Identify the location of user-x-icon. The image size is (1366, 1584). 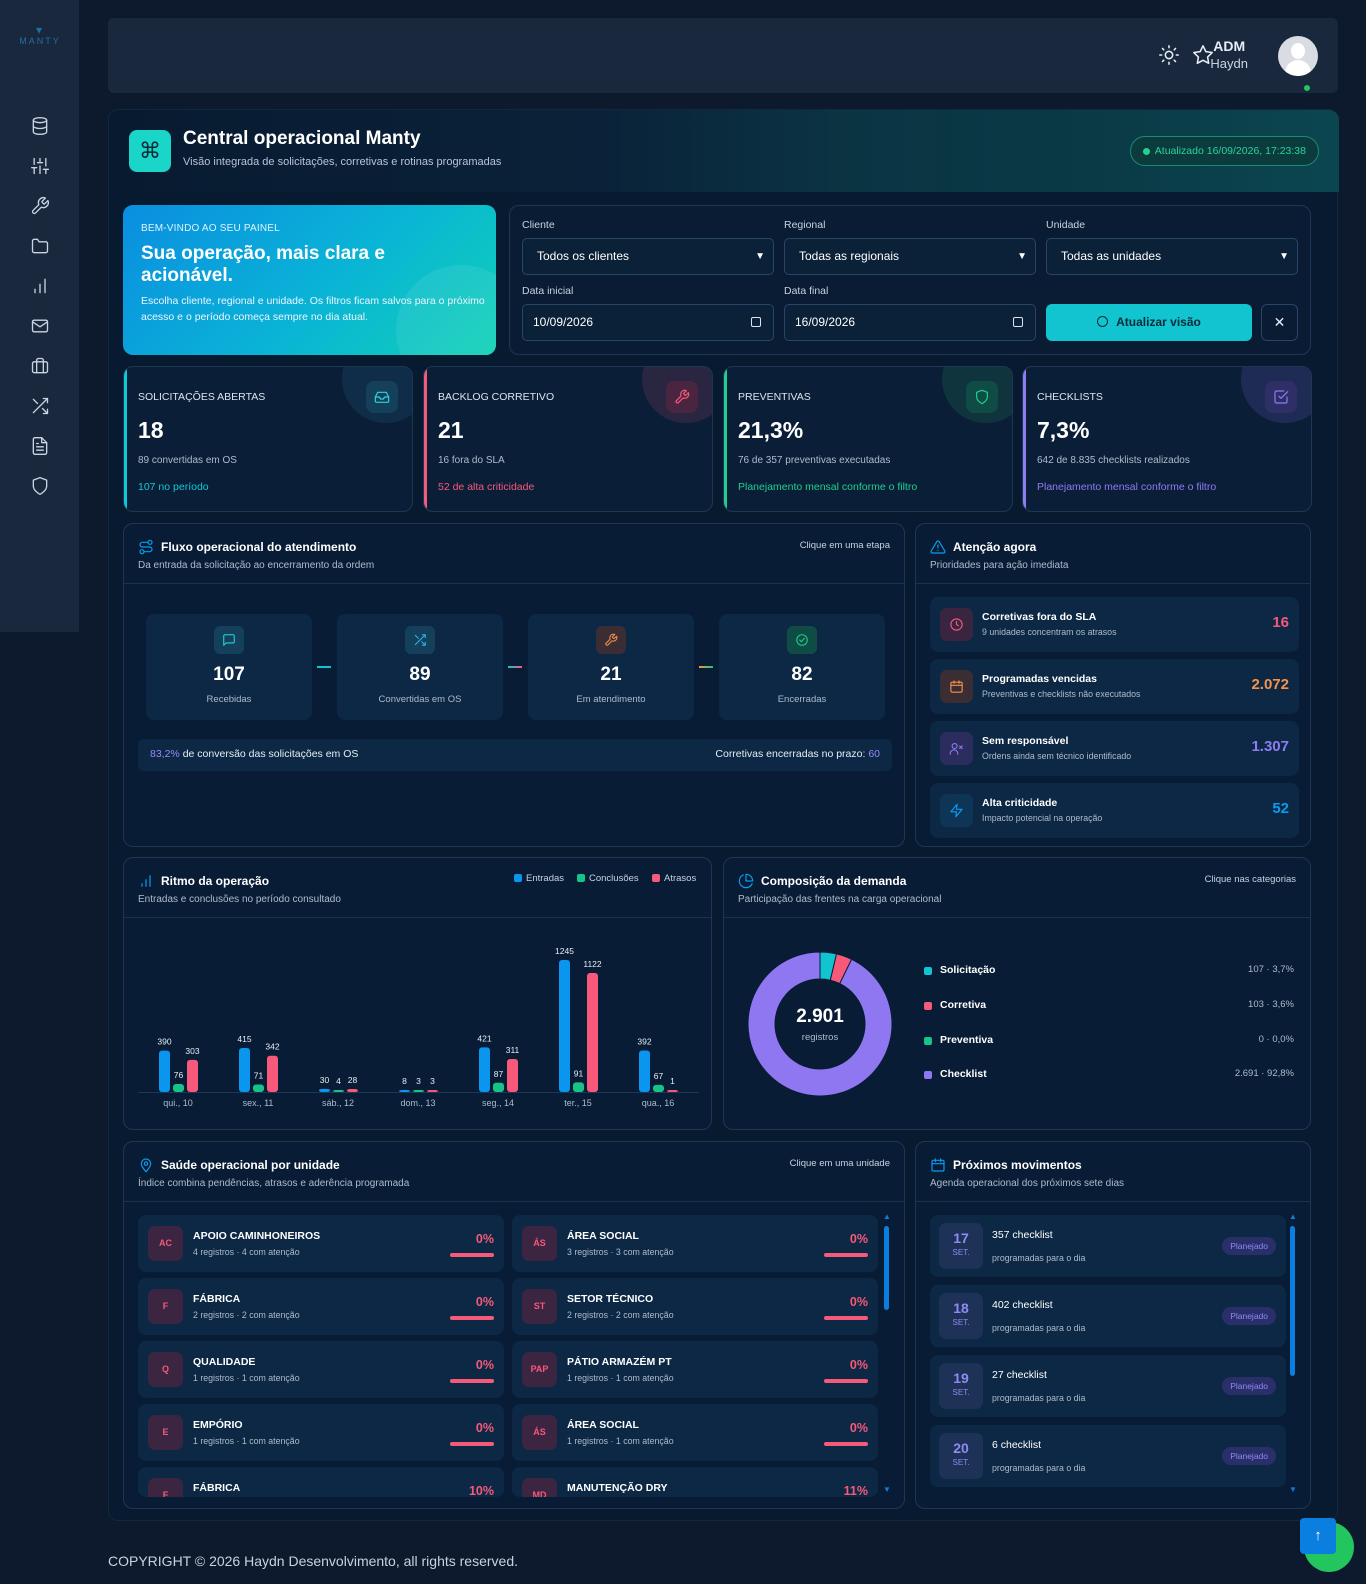
(956, 748).